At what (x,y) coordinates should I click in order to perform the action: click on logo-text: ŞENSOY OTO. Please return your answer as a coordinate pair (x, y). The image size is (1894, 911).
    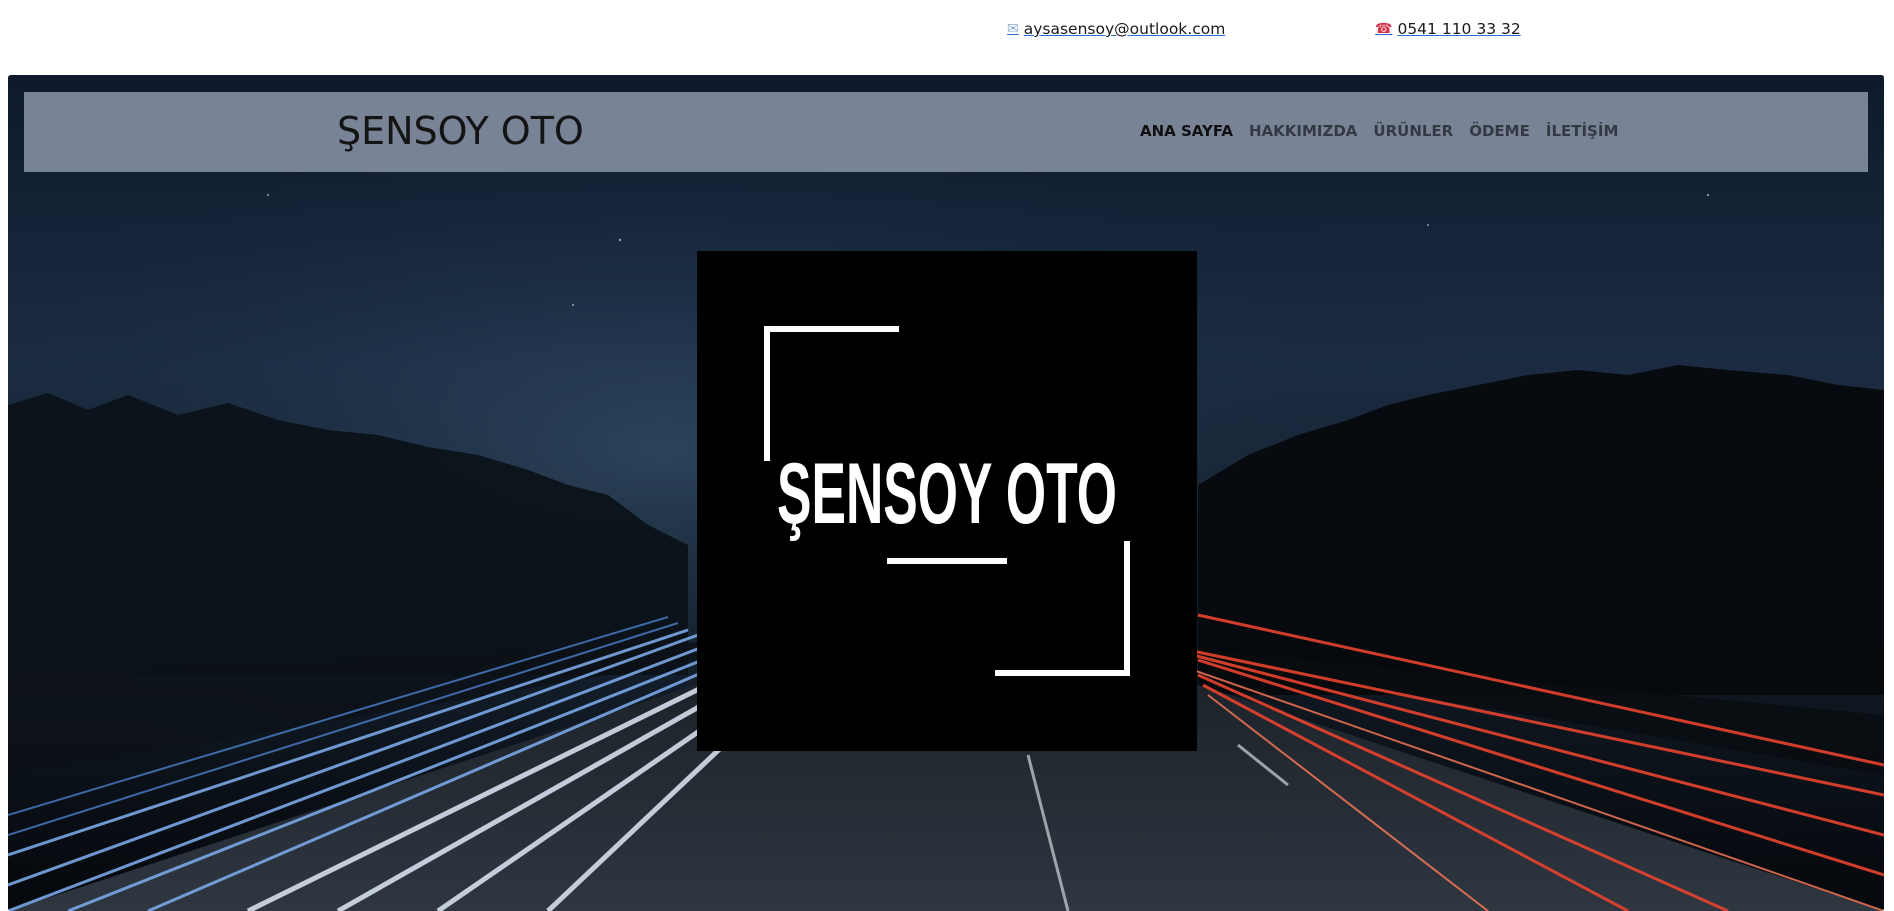
    Looking at the image, I should click on (947, 494).